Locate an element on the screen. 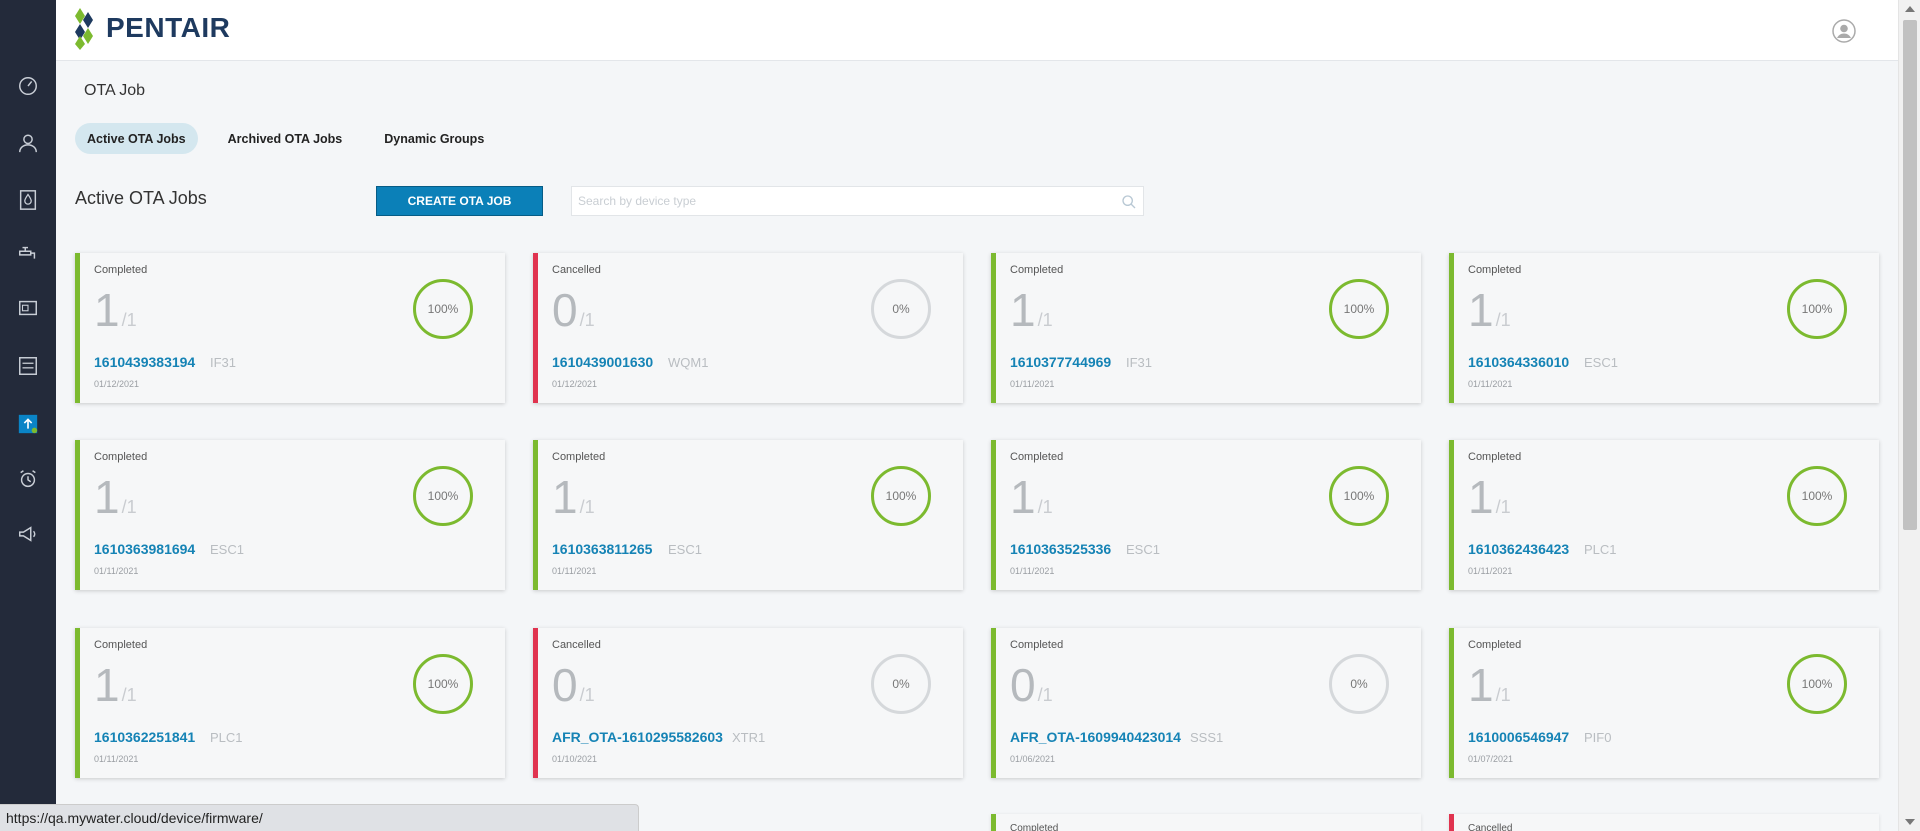 This screenshot has width=1920, height=831. ota-upload-icon is located at coordinates (28, 424).